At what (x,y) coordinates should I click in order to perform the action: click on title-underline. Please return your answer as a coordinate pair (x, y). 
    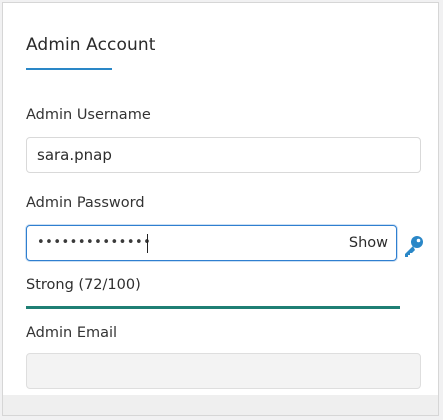
    Looking at the image, I should click on (69, 69).